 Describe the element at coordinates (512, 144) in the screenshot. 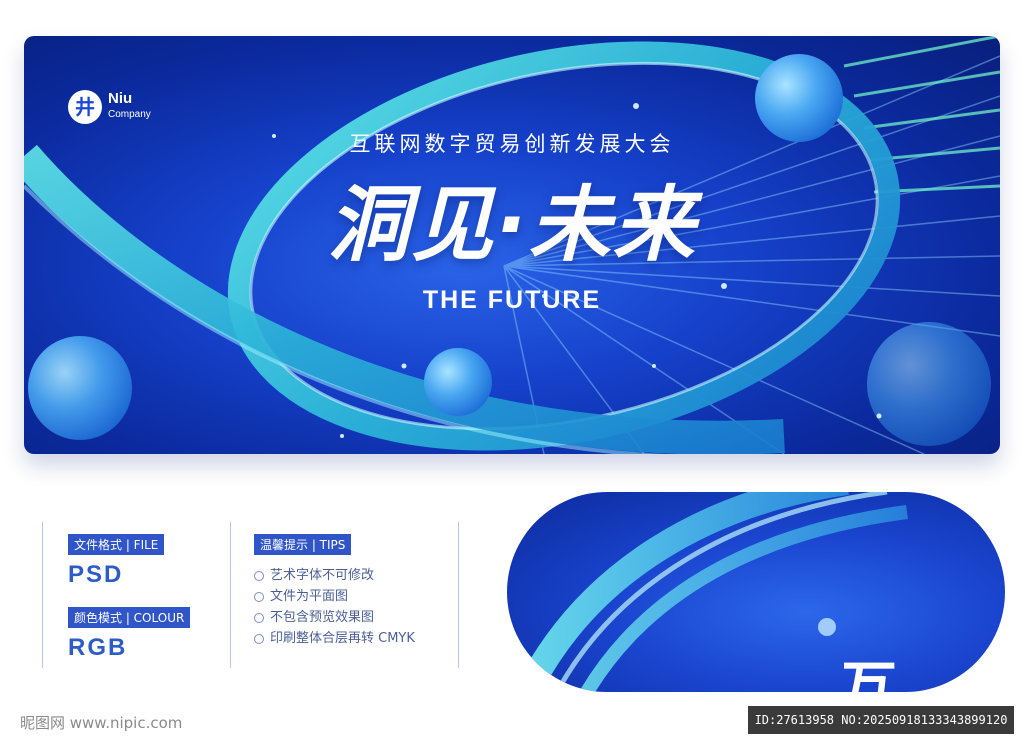

I see `event-subtitle: 互联网数字贸易创新发展大会` at that location.